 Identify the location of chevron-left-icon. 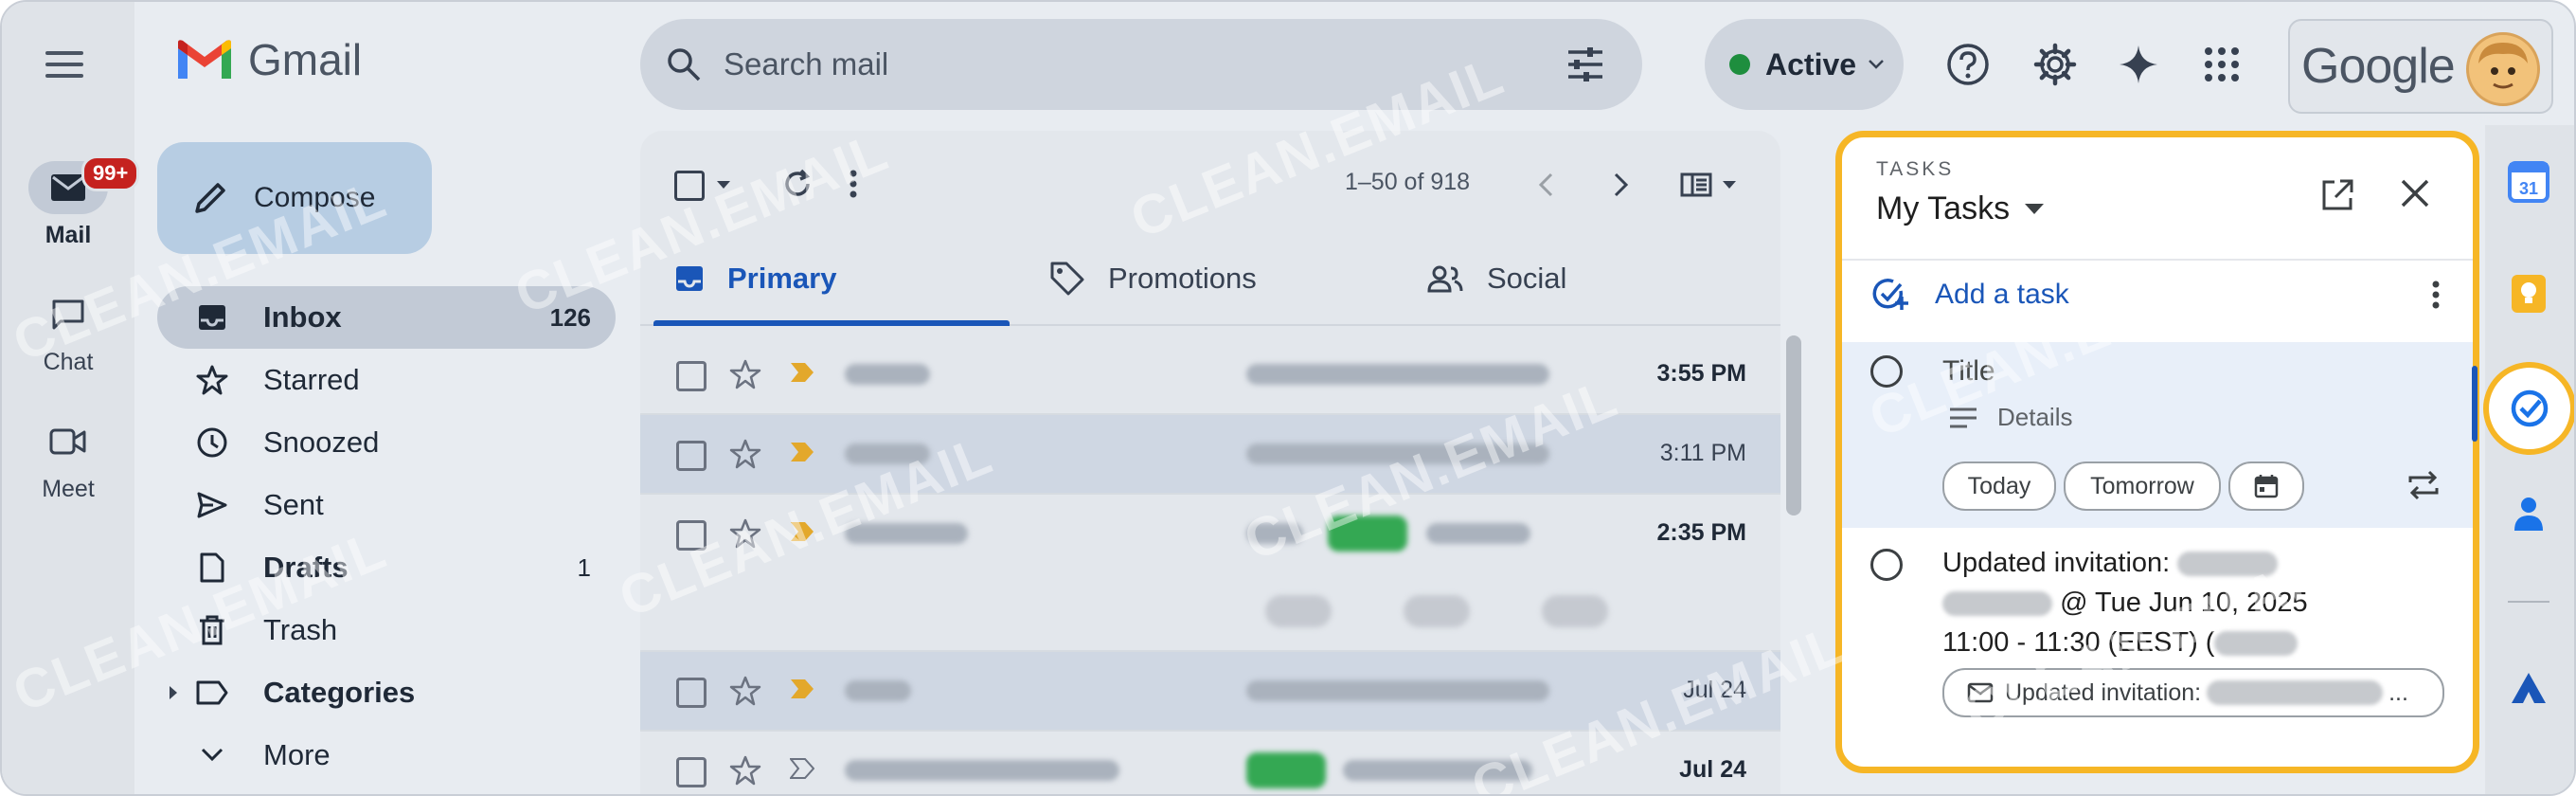
(1545, 184).